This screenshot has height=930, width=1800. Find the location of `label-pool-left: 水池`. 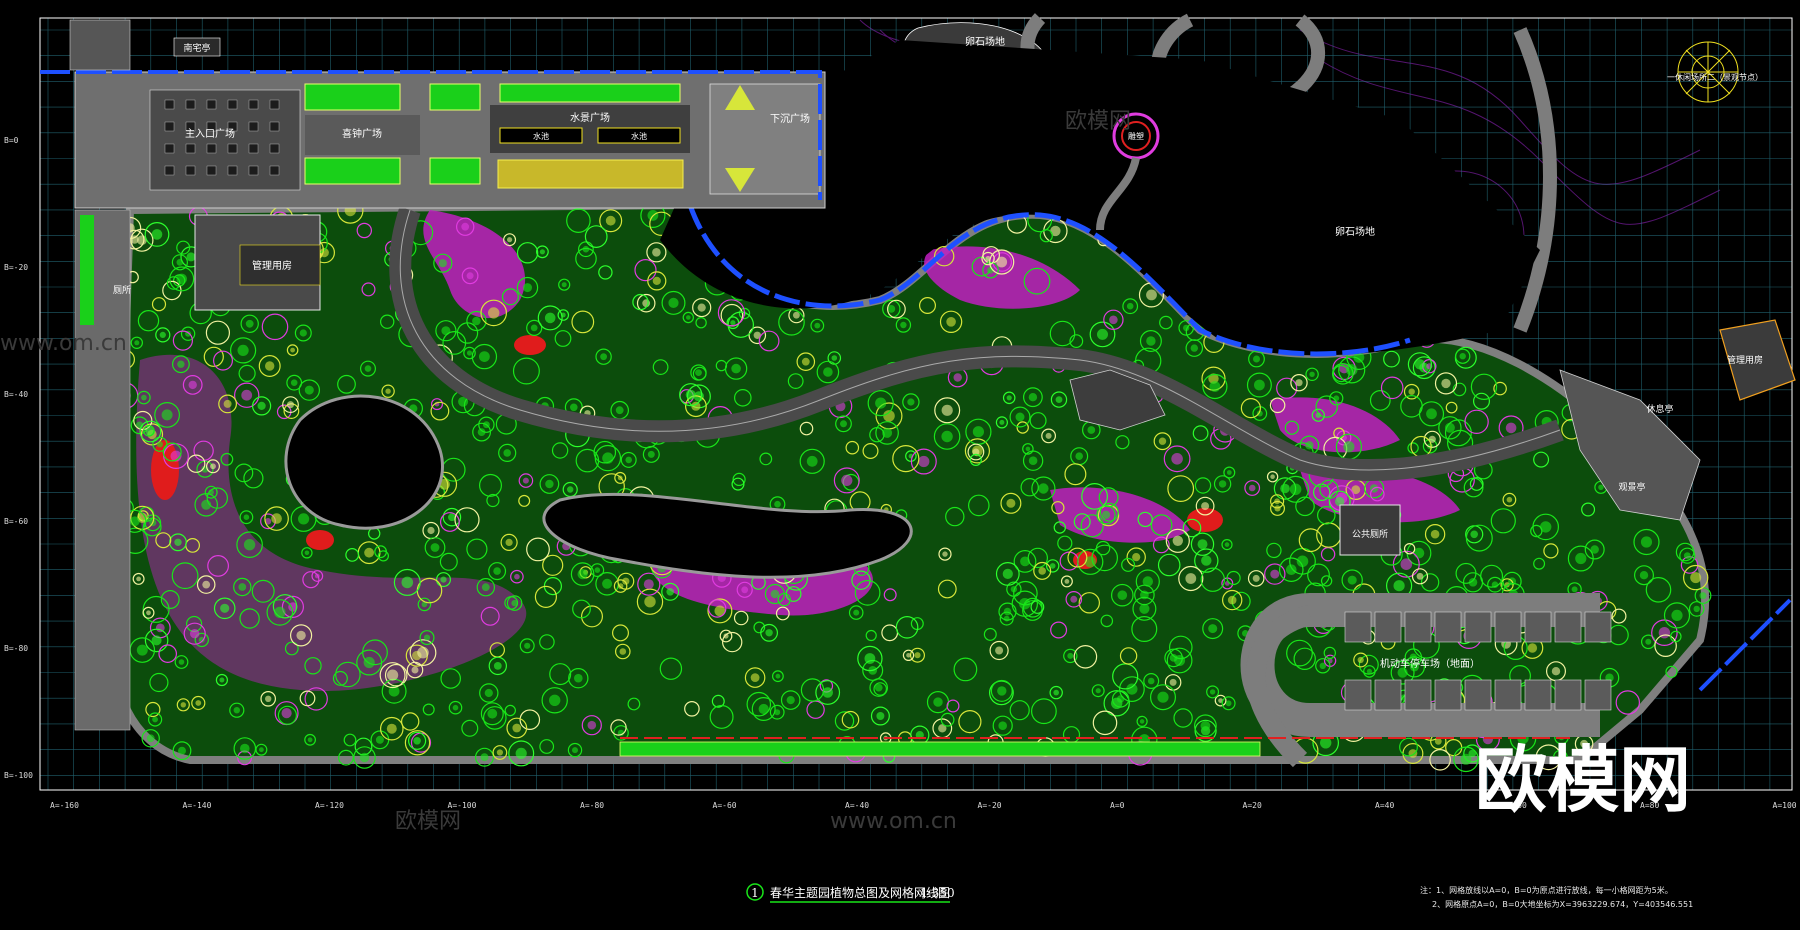

label-pool-left: 水池 is located at coordinates (541, 136).